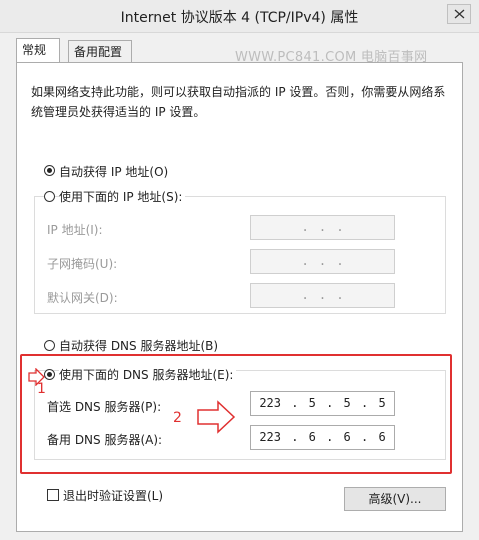  What do you see at coordinates (104, 407) in the screenshot?
I see `preferred-dns-label: 首选 DNS 服务器(P):` at bounding box center [104, 407].